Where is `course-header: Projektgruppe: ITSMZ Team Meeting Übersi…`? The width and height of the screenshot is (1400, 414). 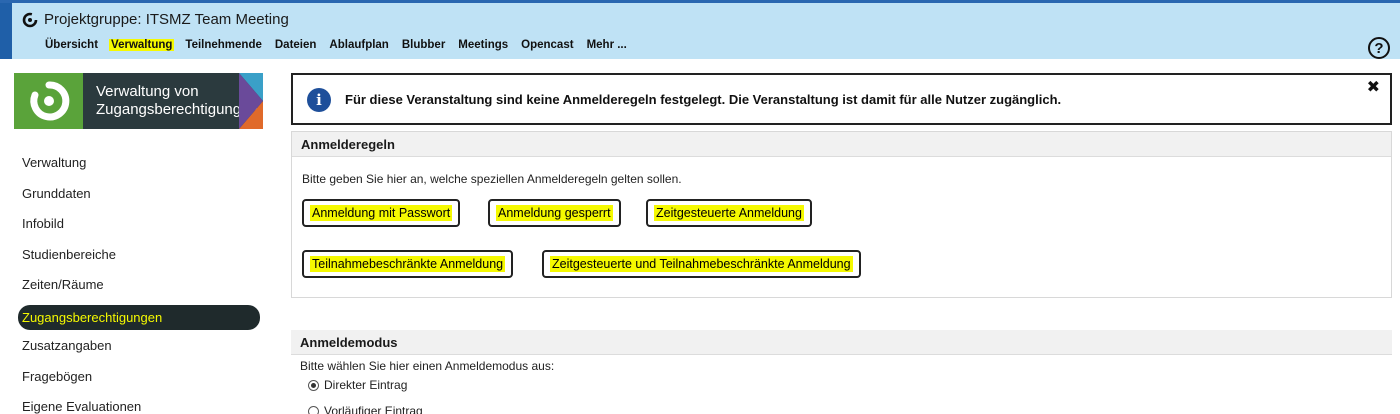
course-header: Projektgruppe: ITSMZ Team Meeting Übersi… is located at coordinates (700, 29).